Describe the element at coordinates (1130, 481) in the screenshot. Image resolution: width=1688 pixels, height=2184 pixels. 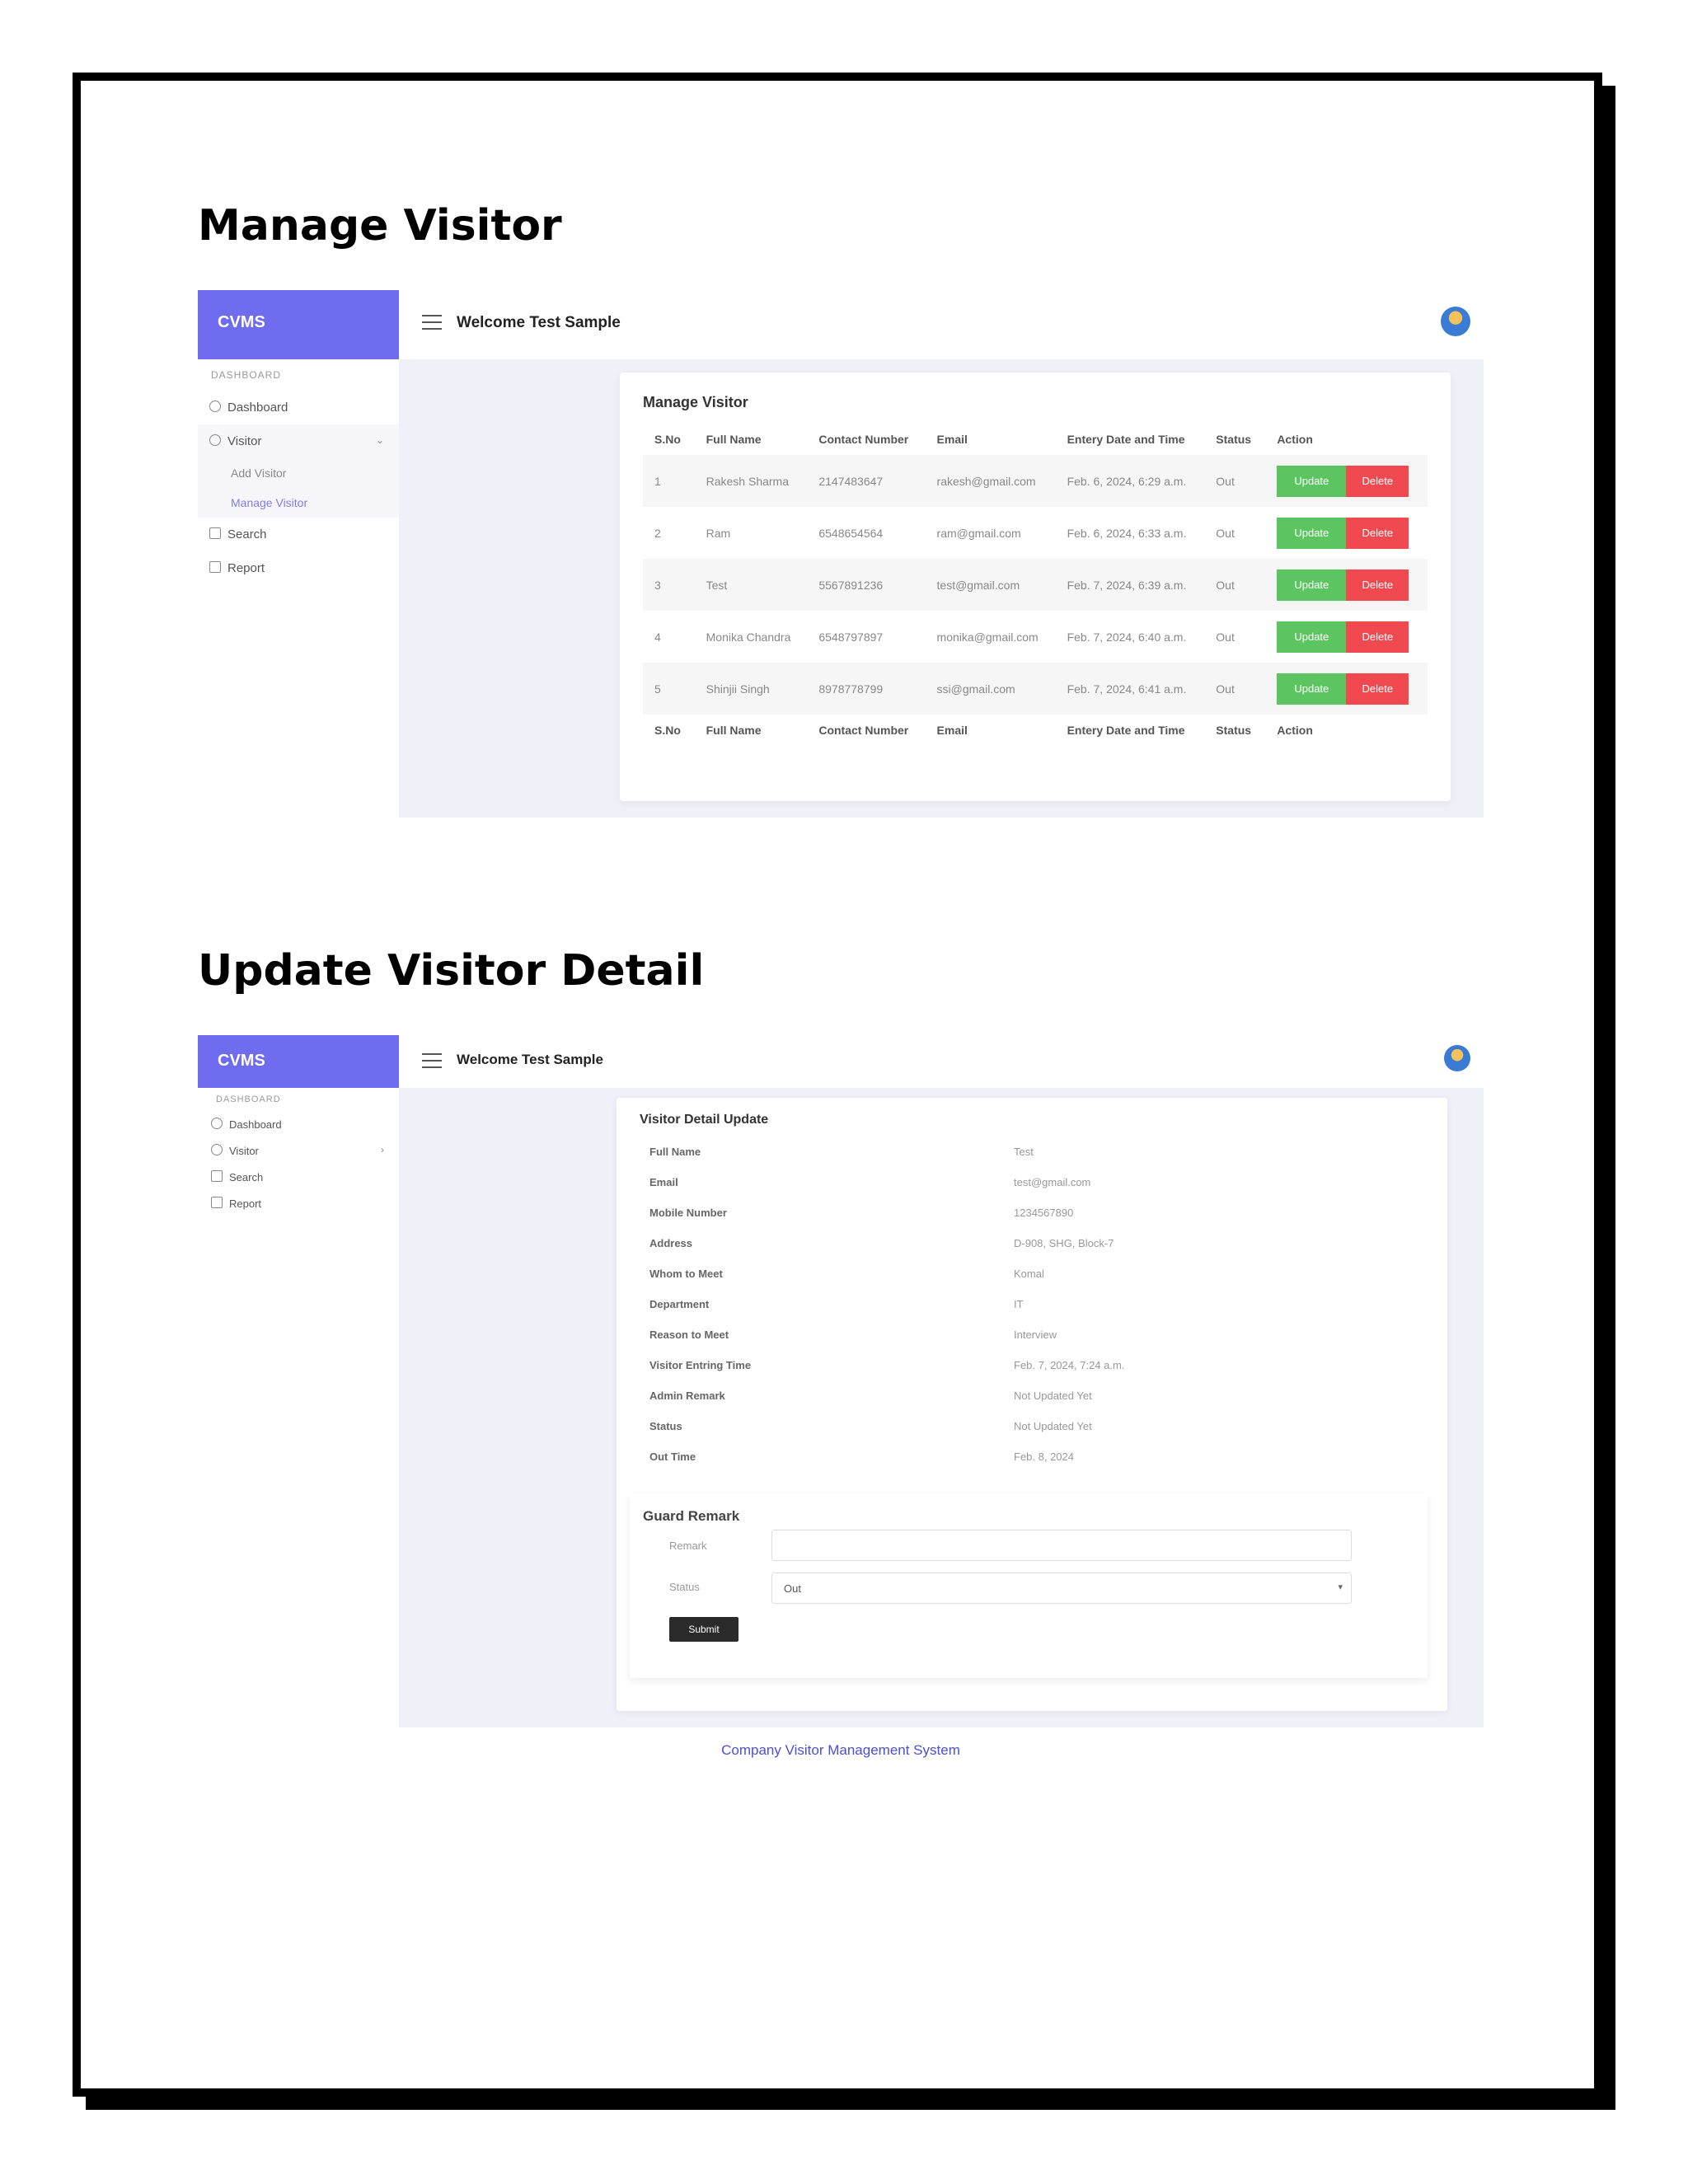
I see `cell-date: Feb. 6, 2024, 6:29 a.m.` at that location.